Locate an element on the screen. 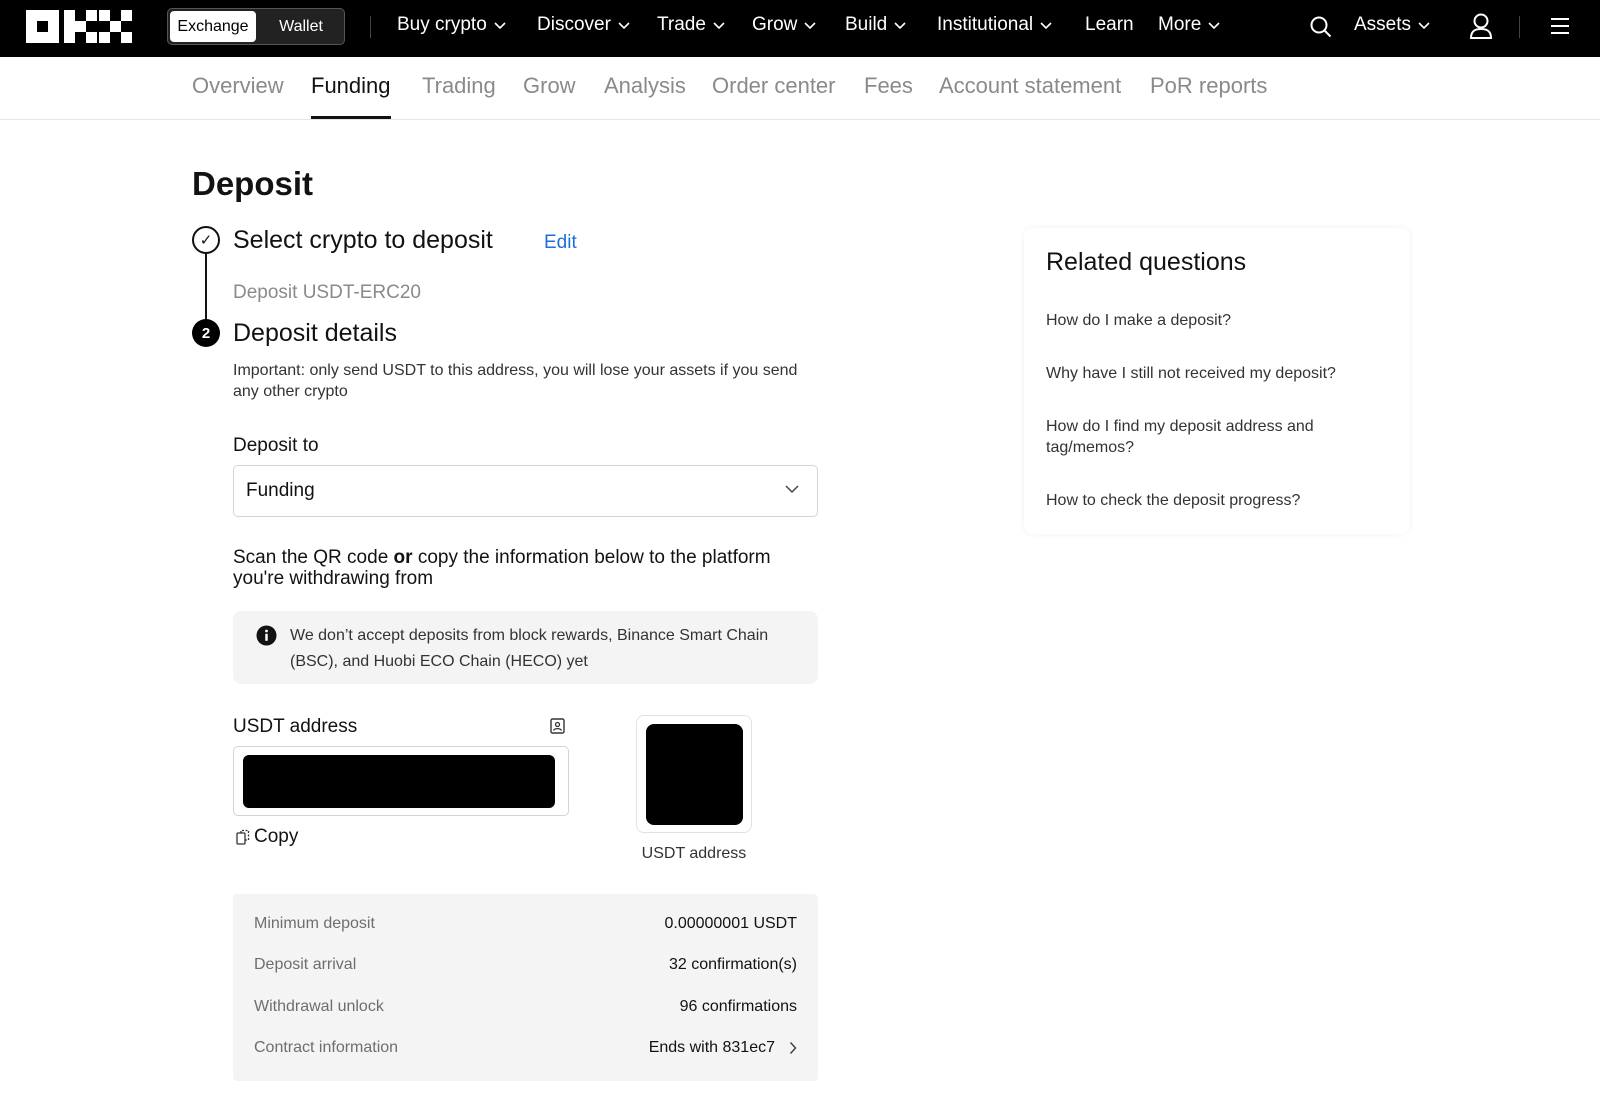 The width and height of the screenshot is (1600, 1110). tab-overview: Overview is located at coordinates (238, 86).